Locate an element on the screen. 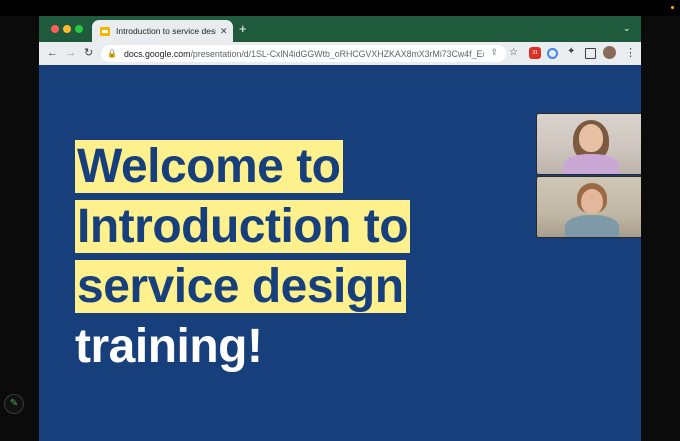  reload-icon: ↻ is located at coordinates (88, 53).